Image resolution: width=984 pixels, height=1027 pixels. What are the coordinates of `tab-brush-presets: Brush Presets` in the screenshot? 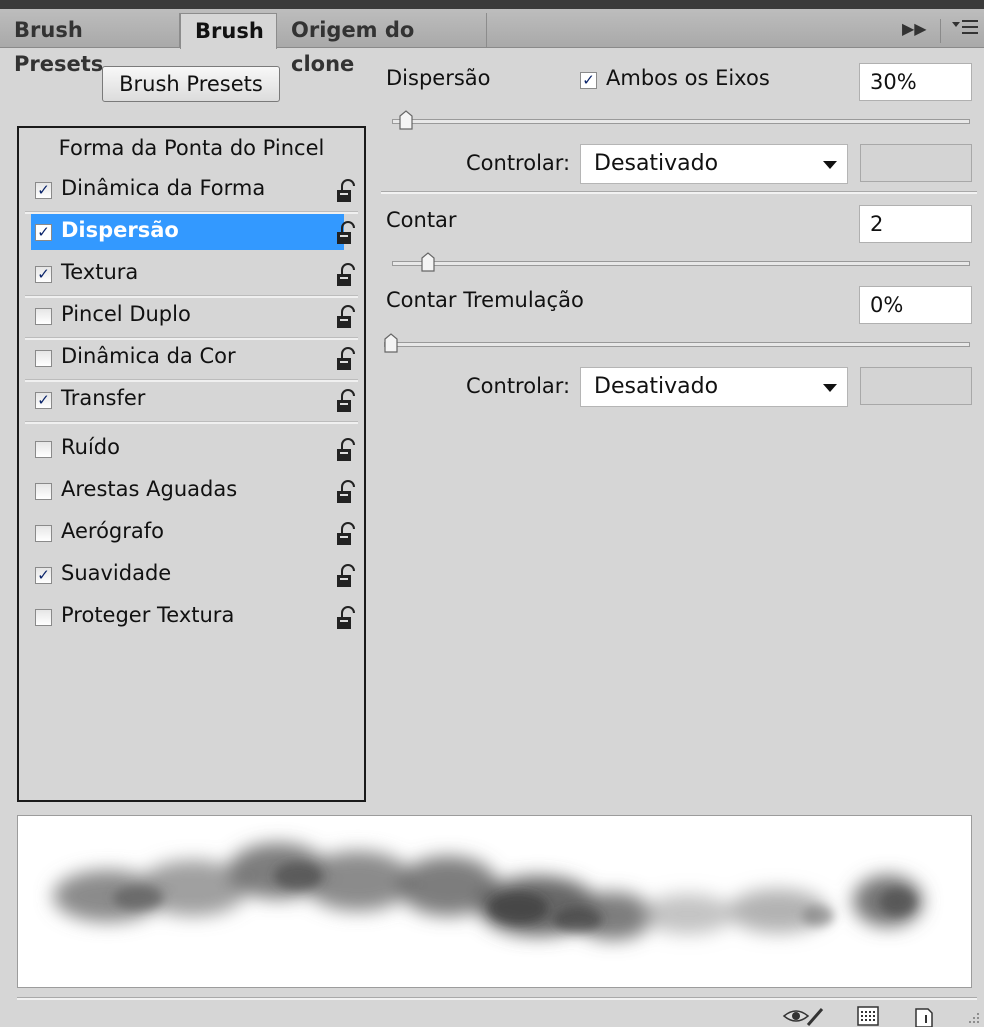 It's located at (90, 44).